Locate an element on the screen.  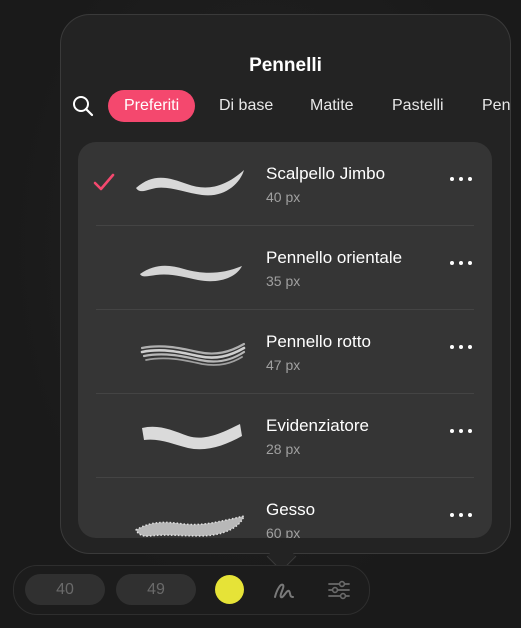
brush-row-pennello-orientale: Pennello orientale 35 px is located at coordinates (285, 268).